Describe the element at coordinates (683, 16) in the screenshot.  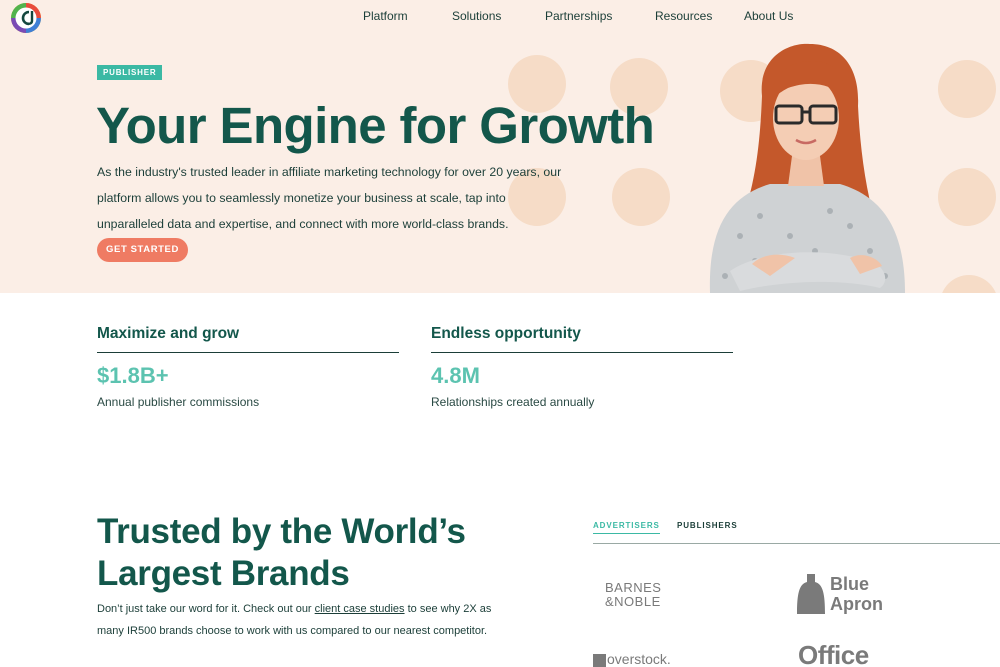
I see `nav-resources: Resources` at that location.